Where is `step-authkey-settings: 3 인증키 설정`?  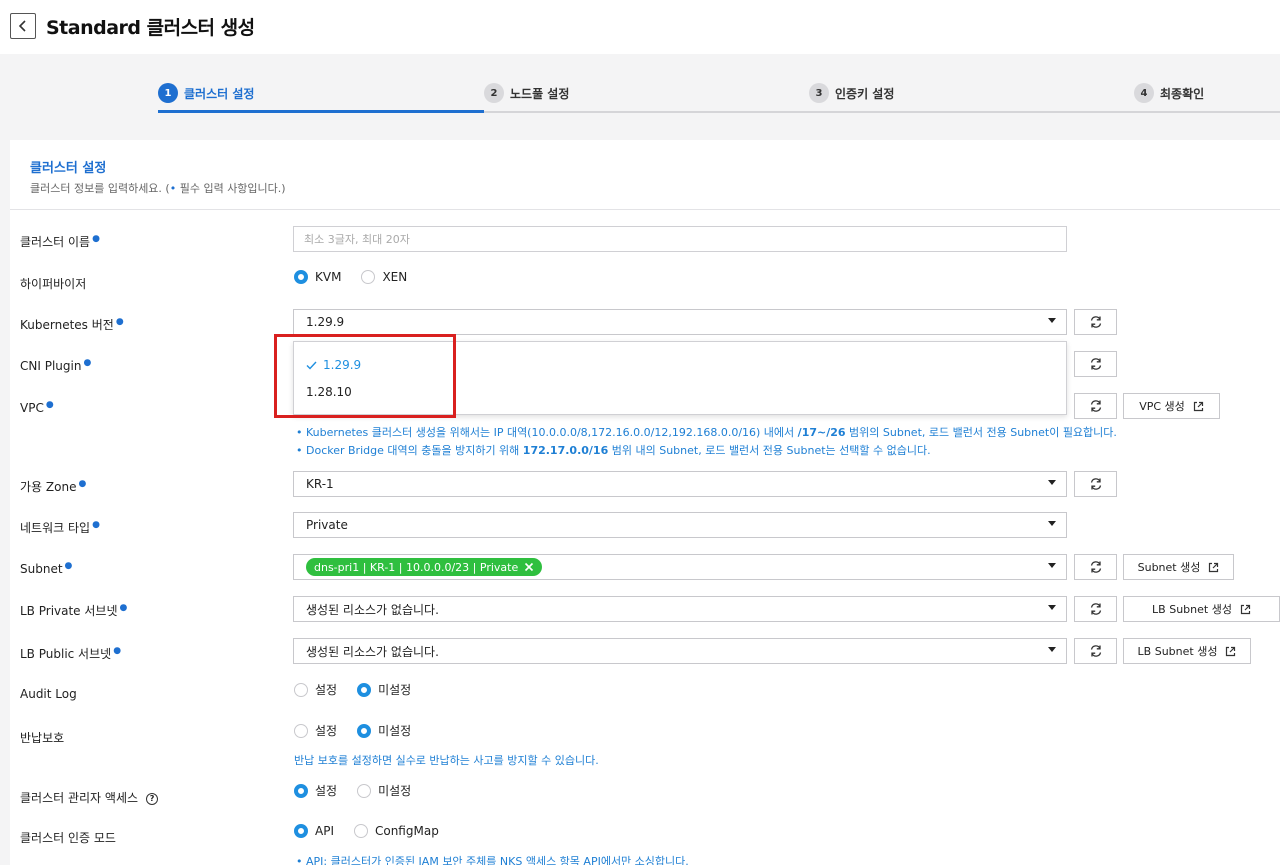 step-authkey-settings: 3 인증키 설정 is located at coordinates (851, 93).